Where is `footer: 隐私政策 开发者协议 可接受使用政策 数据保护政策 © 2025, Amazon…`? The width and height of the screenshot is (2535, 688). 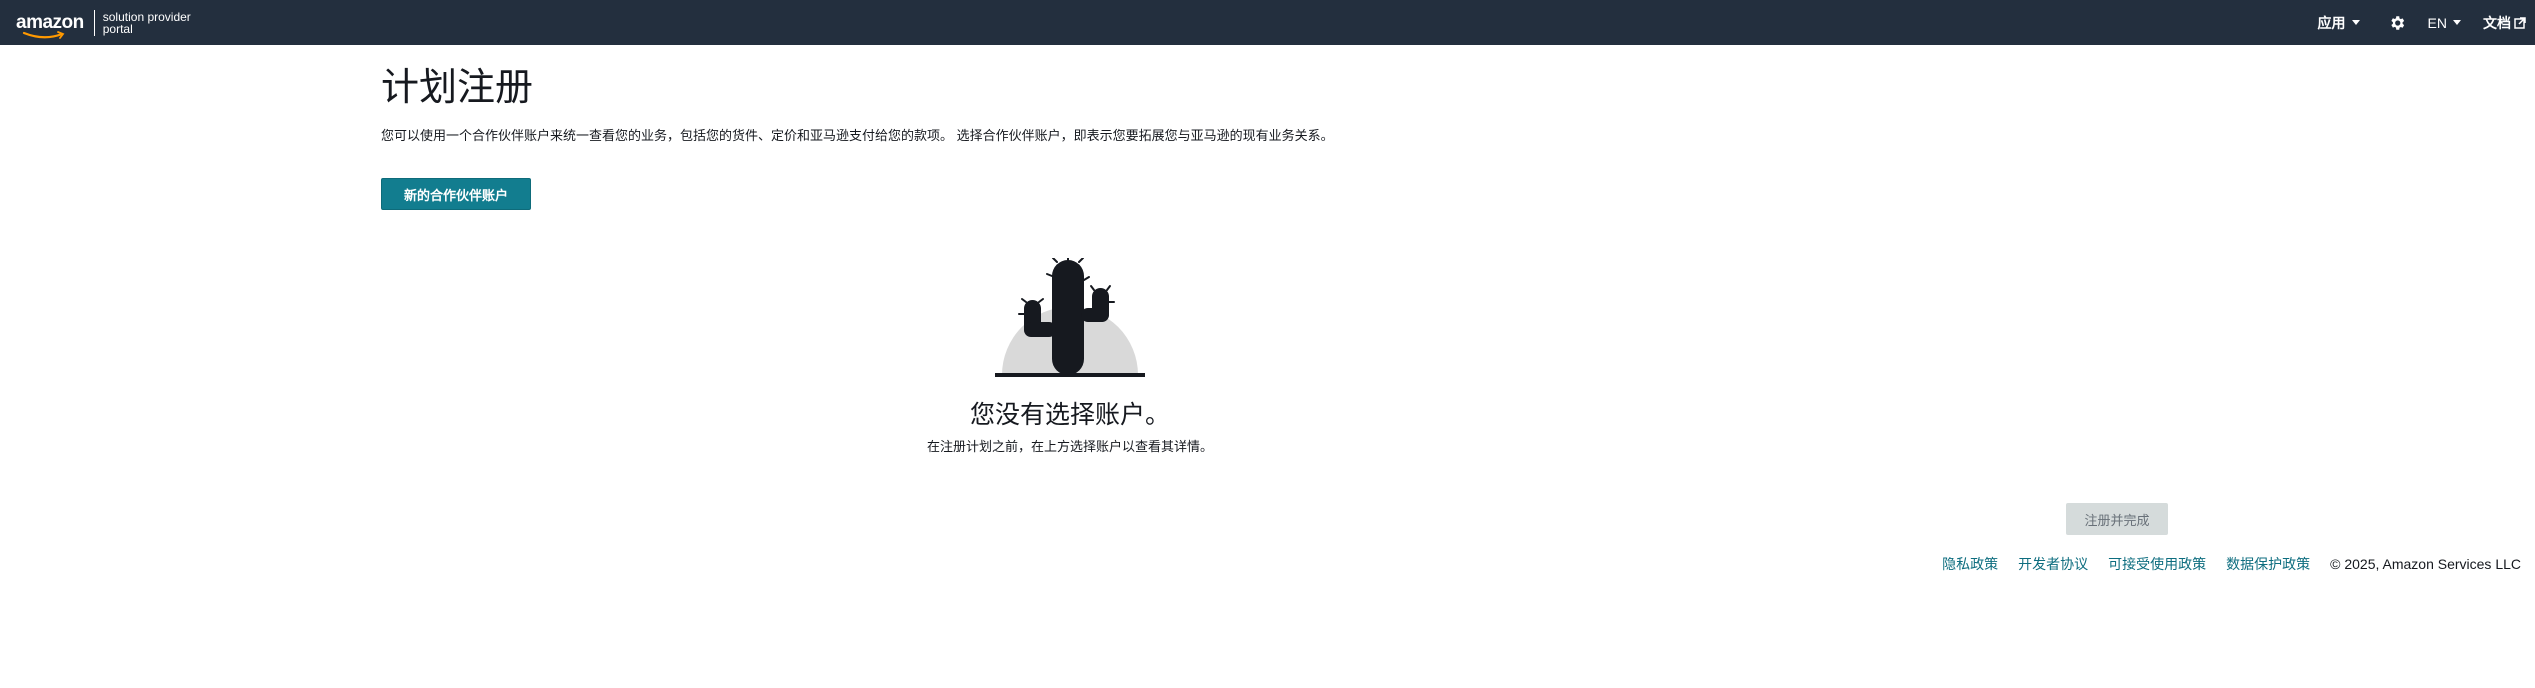
footer: 隐私政策 开发者协议 可接受使用政策 数据保护政策 © 2025, Amazon… is located at coordinates (2231, 564).